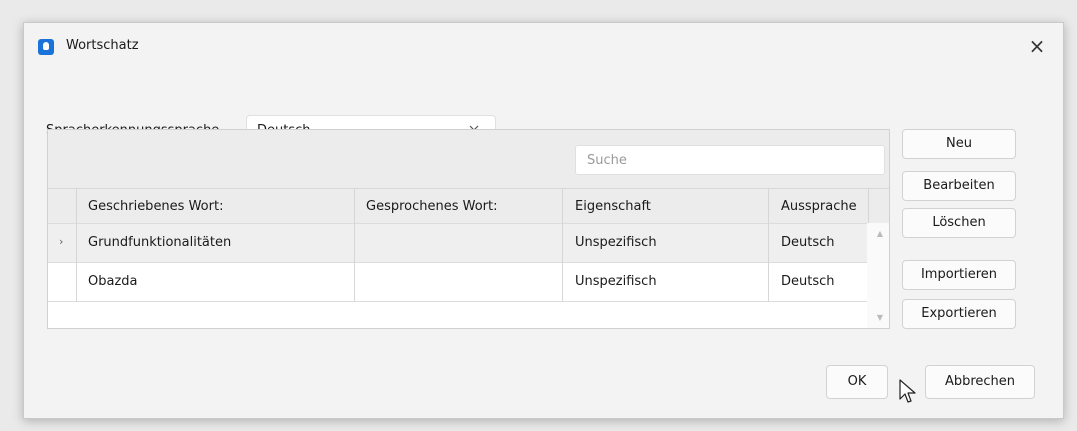 Image resolution: width=1077 pixels, height=431 pixels. I want to click on table-toolbar, so click(468, 159).